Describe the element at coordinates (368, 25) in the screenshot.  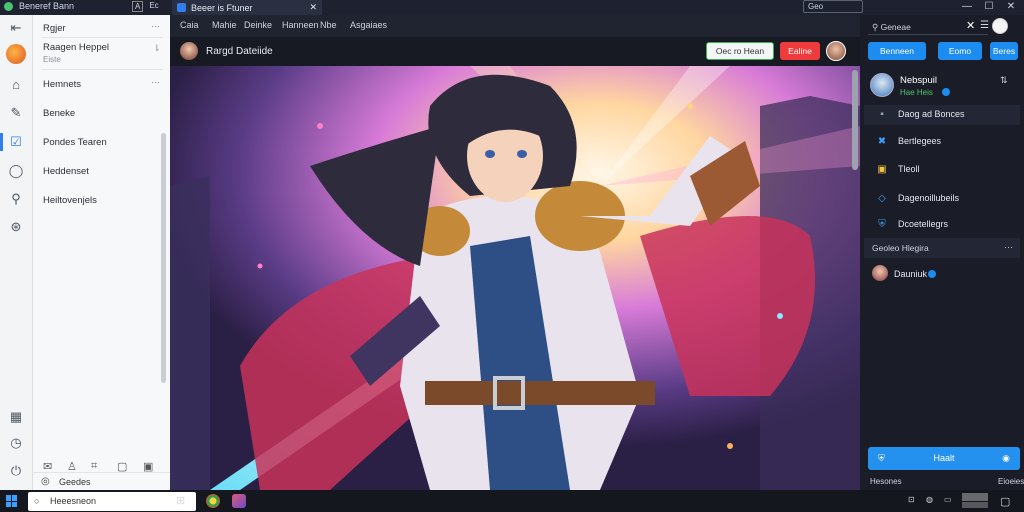
I see `menu-item-5: Asgaiaes` at that location.